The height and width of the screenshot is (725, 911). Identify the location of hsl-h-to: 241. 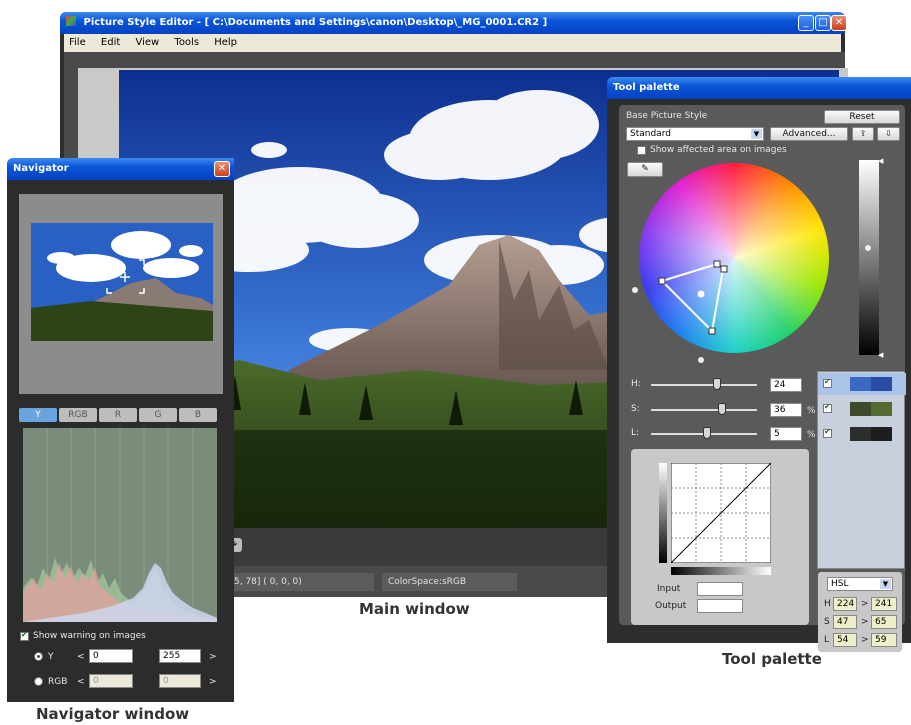
(884, 604).